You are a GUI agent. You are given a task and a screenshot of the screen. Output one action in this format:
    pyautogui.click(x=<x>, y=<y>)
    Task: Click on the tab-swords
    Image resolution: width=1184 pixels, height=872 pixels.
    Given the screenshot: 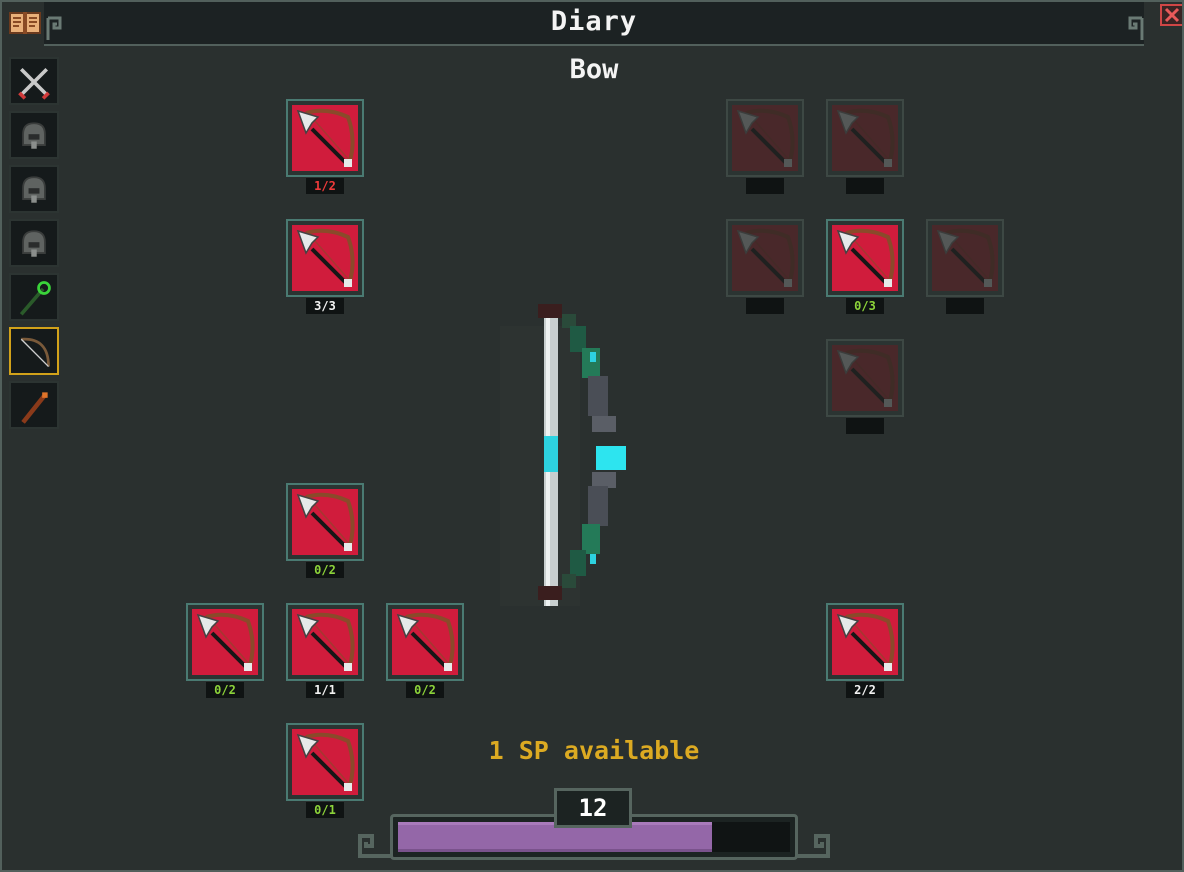 What is the action you would take?
    pyautogui.click(x=34, y=81)
    